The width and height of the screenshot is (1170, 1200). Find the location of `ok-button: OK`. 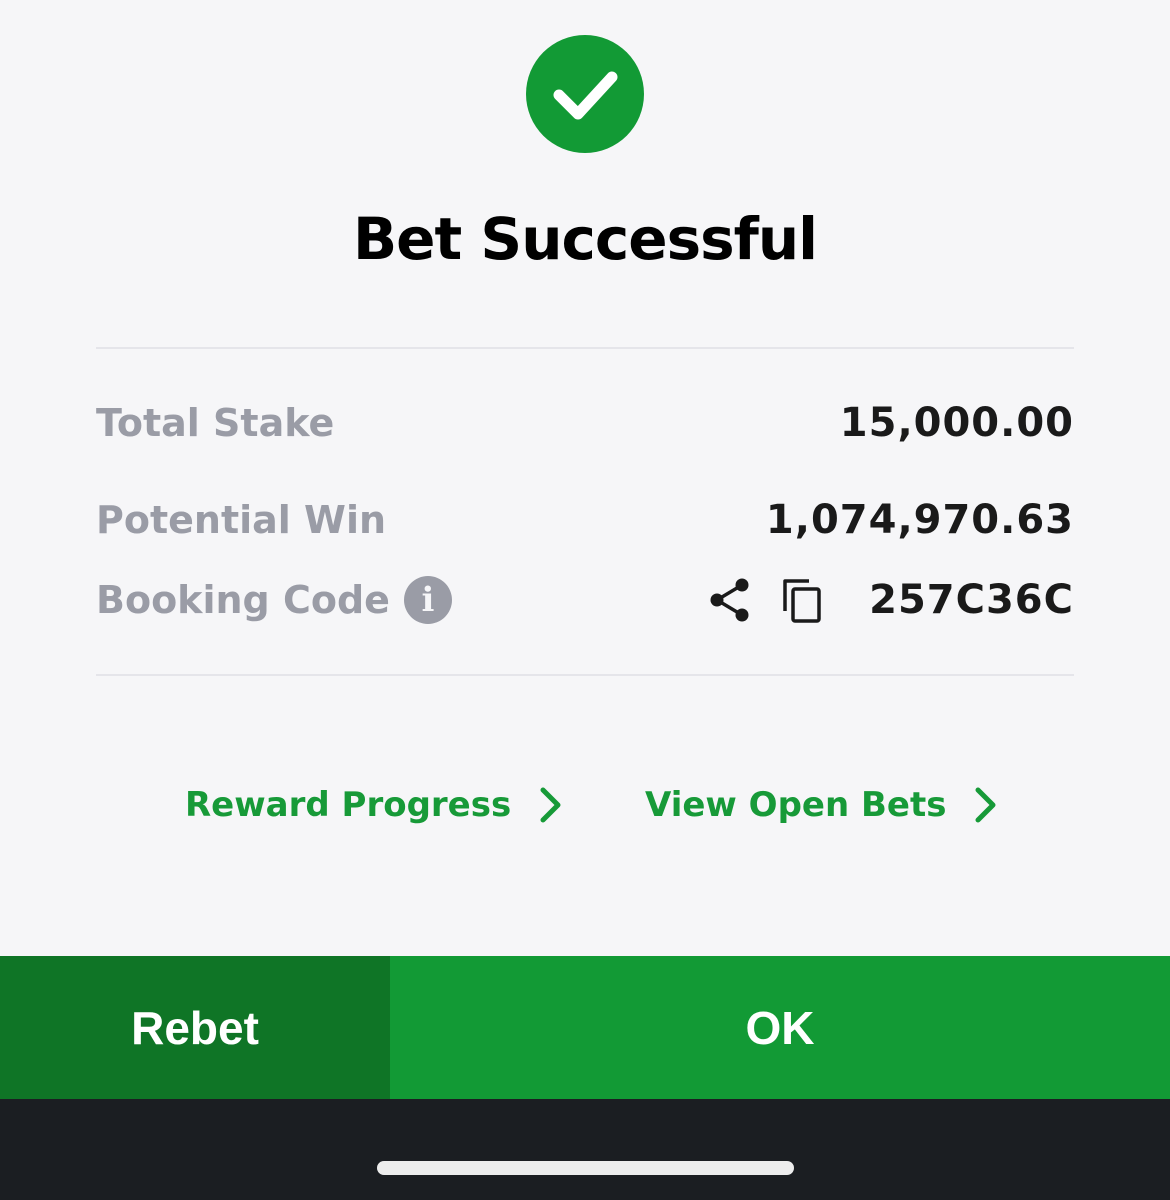

ok-button: OK is located at coordinates (780, 1027).